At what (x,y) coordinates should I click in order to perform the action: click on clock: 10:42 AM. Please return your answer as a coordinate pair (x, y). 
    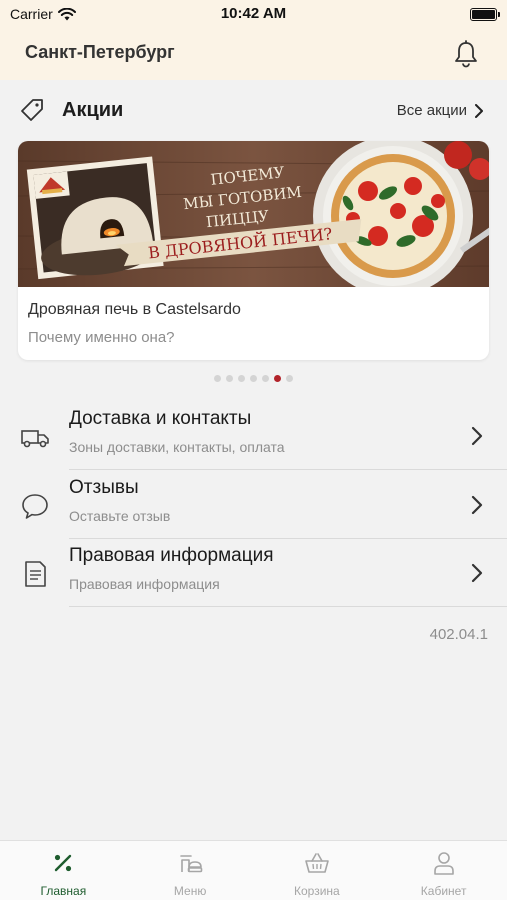
    Looking at the image, I should click on (253, 13).